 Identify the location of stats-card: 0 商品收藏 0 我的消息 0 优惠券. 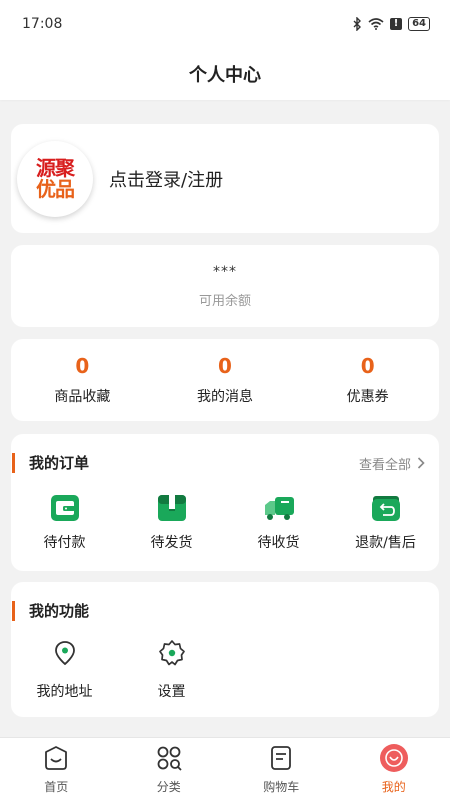
(225, 380).